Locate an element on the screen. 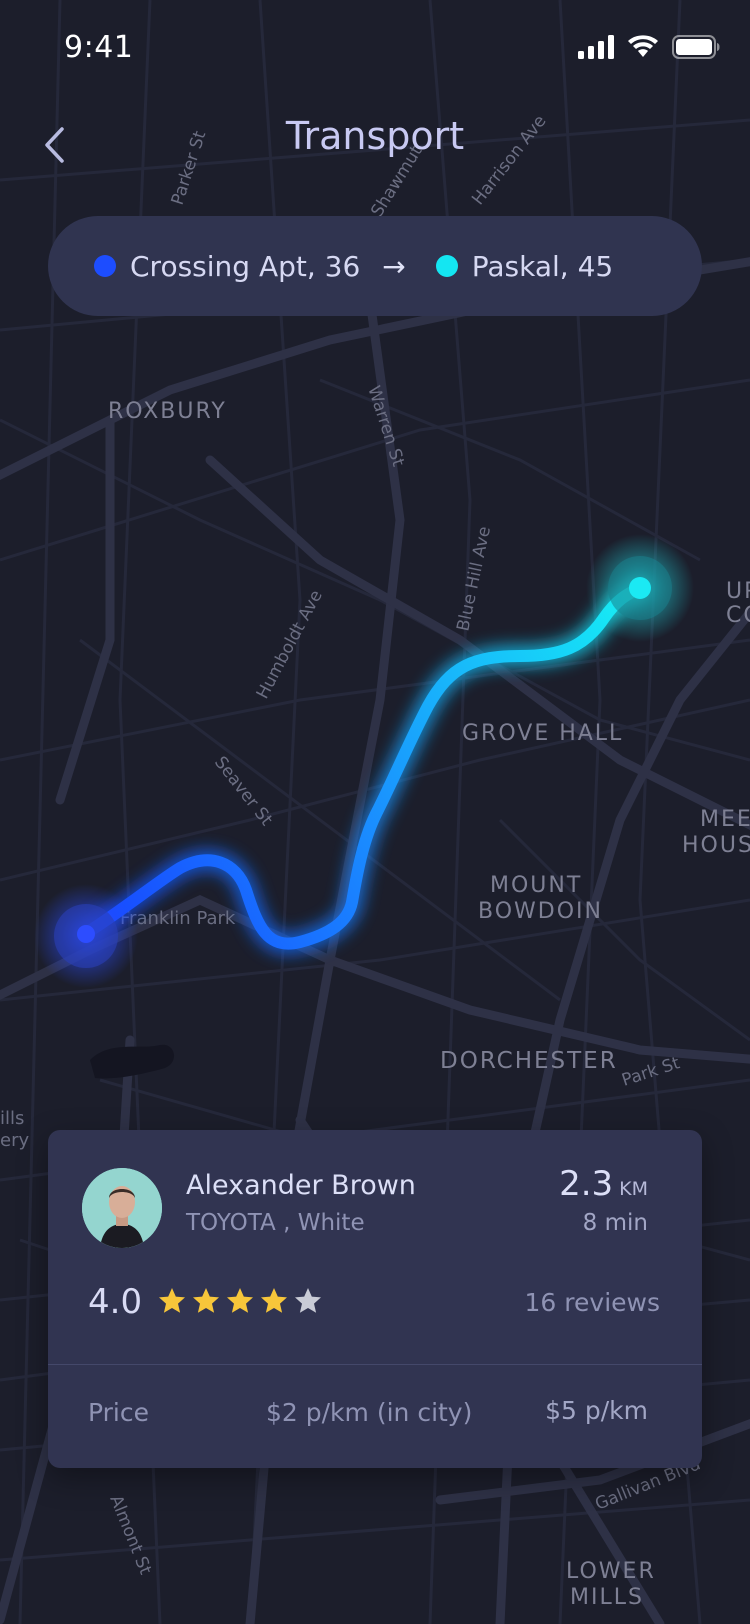 Image resolution: width=750 pixels, height=1624 pixels. map-area-label: HOUSE is located at coordinates (716, 845).